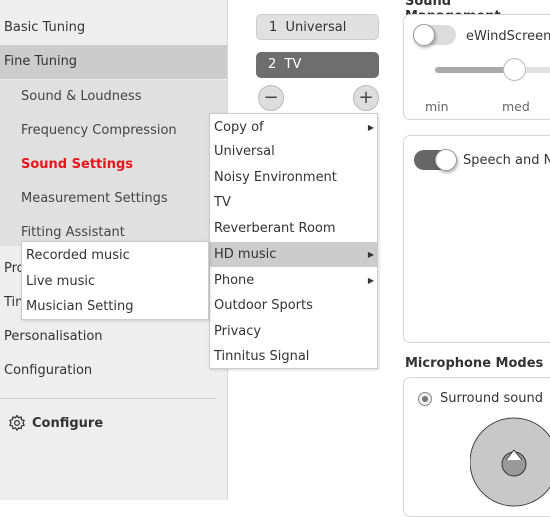 This screenshot has width=550, height=517. What do you see at coordinates (435, 160) in the screenshot?
I see `speech-toggle` at bounding box center [435, 160].